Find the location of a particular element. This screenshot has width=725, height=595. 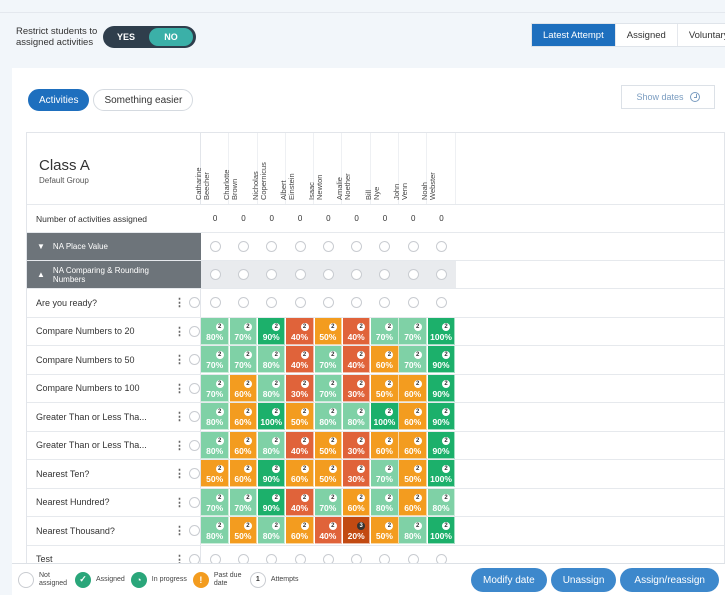

student-column-header: Noah Webster is located at coordinates (438, 168).